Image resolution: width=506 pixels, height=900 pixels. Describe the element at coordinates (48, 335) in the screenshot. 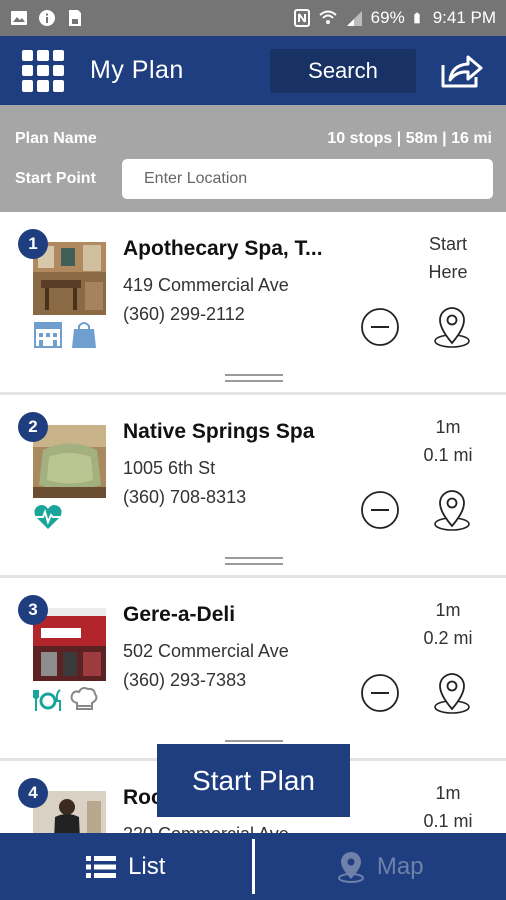

I see `lodging-icon` at that location.